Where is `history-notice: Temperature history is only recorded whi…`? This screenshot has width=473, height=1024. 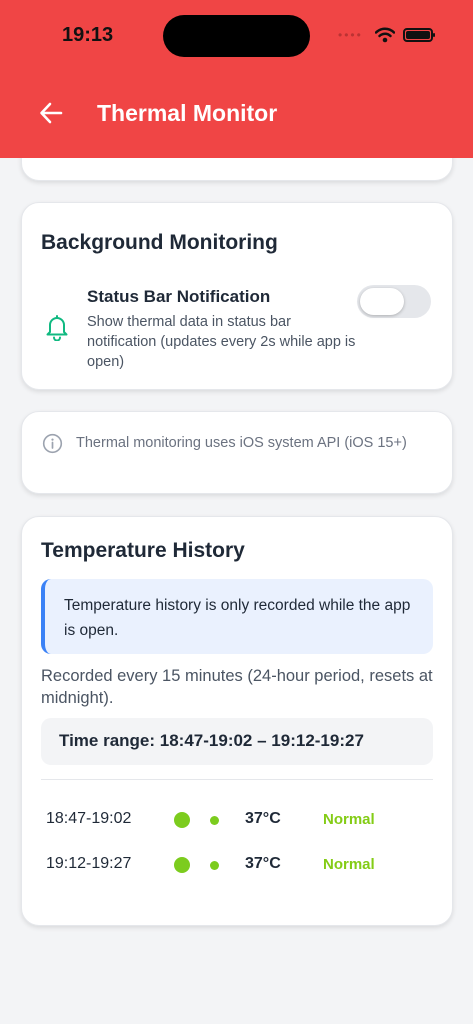
history-notice: Temperature history is only recorded whi… is located at coordinates (237, 616).